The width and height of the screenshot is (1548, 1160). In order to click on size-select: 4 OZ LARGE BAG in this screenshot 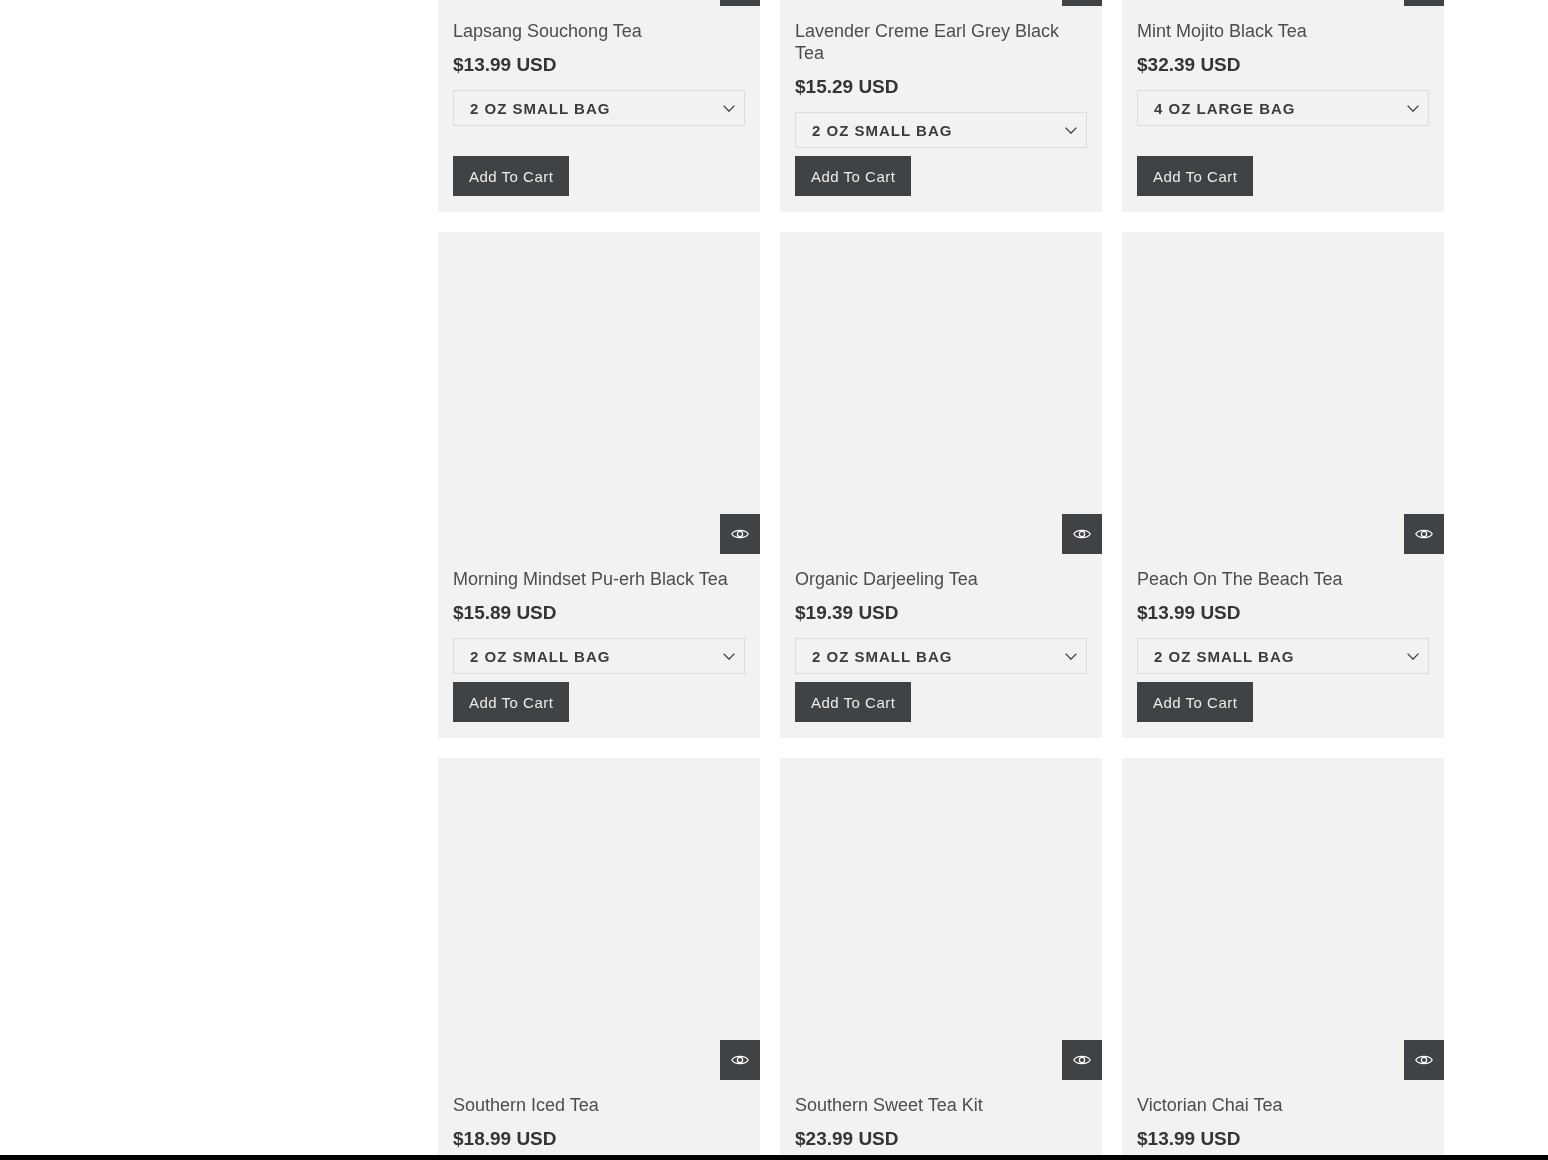, I will do `click(1283, 108)`.